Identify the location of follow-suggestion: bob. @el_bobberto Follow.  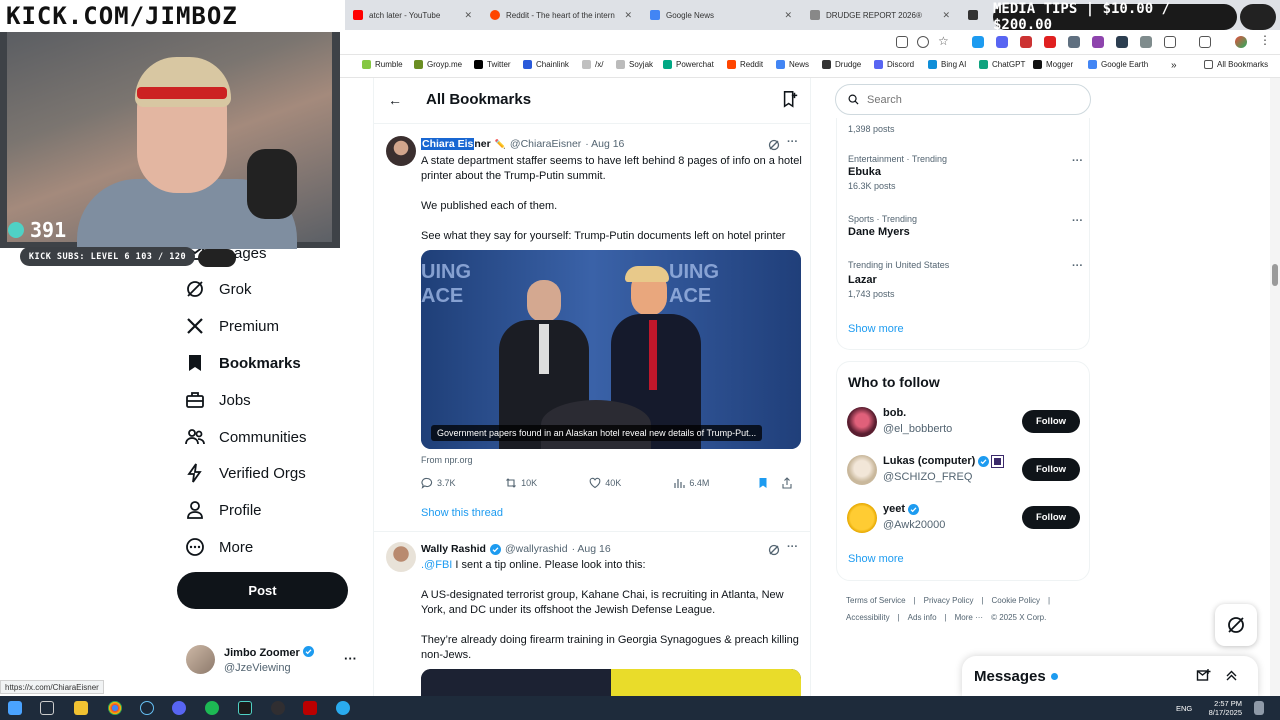
(964, 424).